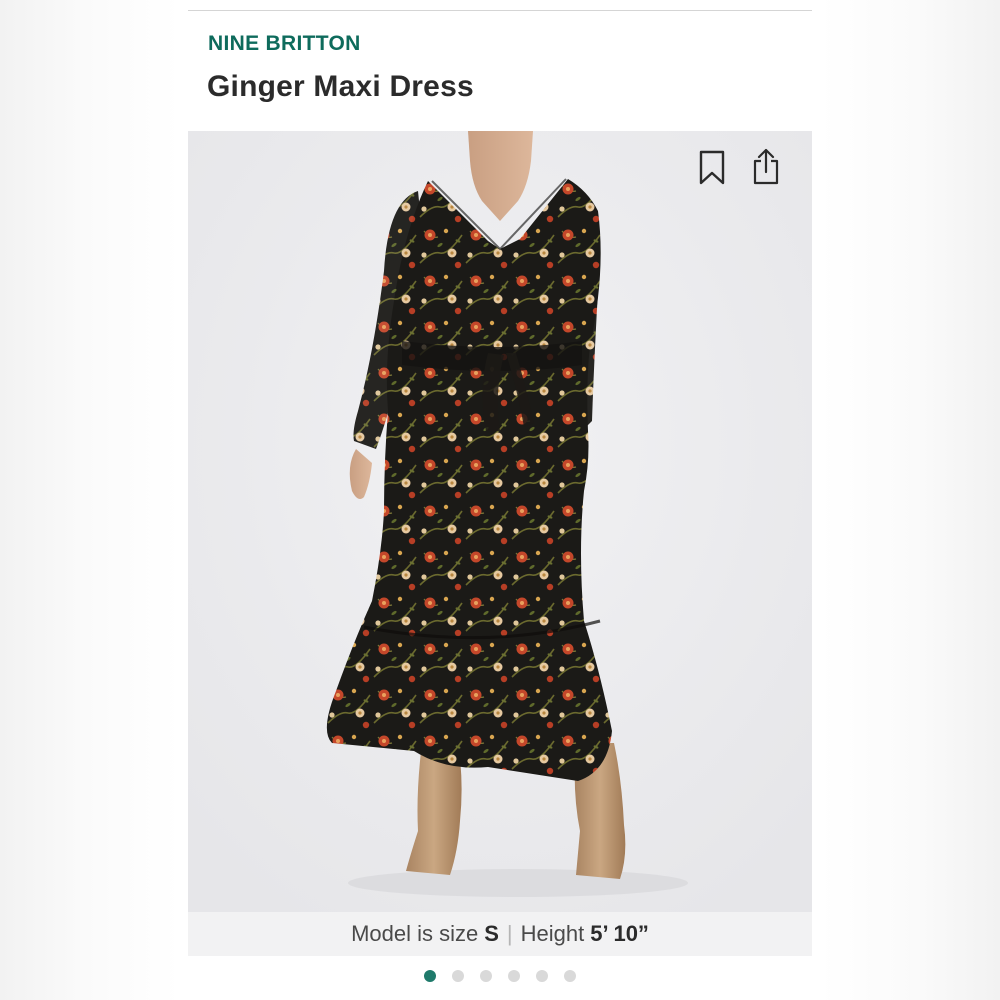 Image resolution: width=1000 pixels, height=1000 pixels. I want to click on share-button, so click(766, 166).